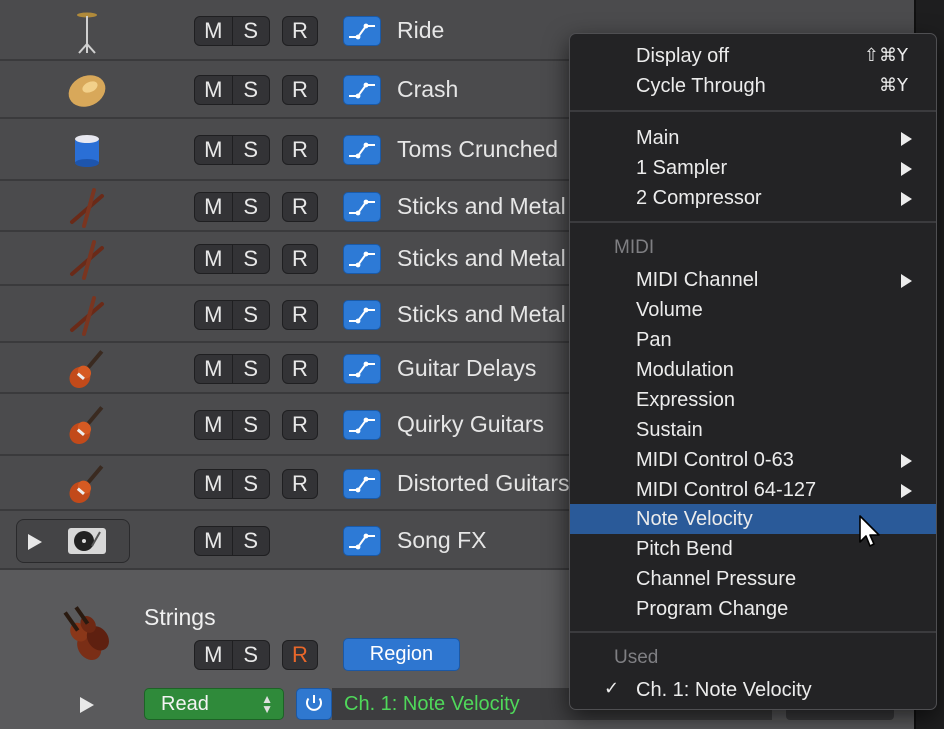 This screenshot has width=944, height=729. What do you see at coordinates (684, 549) in the screenshot?
I see `menu-item-label: Pitch Bend` at bounding box center [684, 549].